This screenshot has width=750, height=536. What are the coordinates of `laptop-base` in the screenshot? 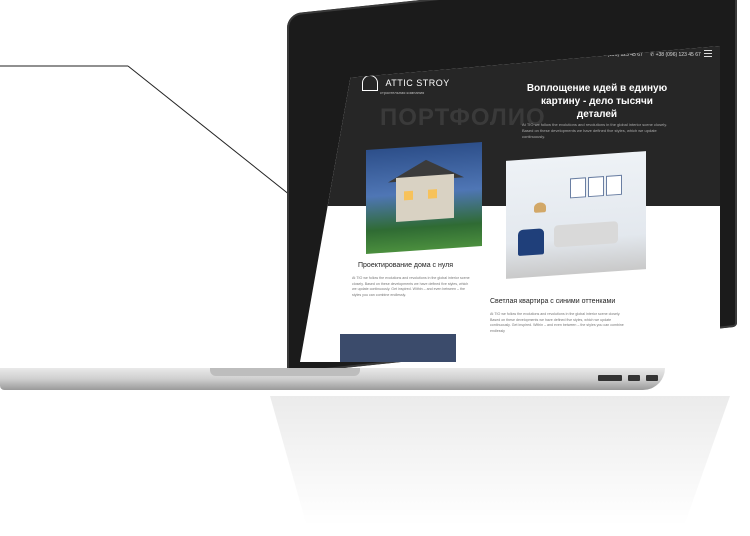 It's located at (332, 379).